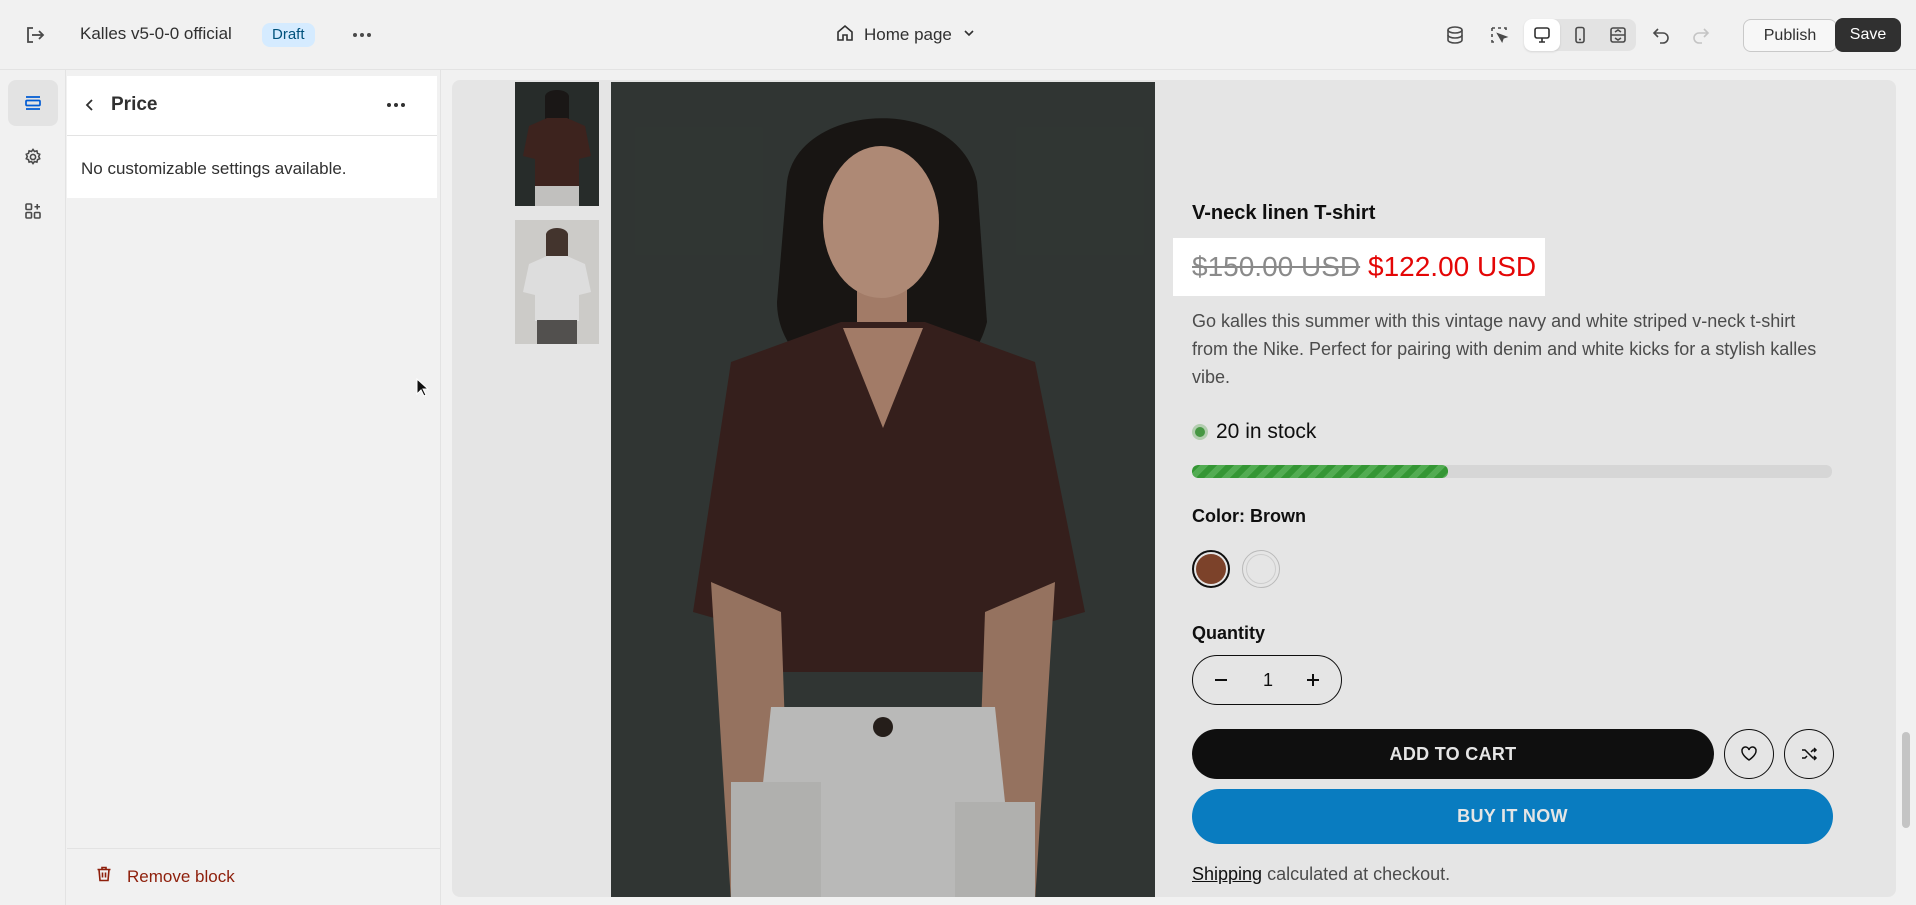  Describe the element at coordinates (1284, 213) in the screenshot. I see `product-title: V-neck linen T-shirt` at that location.